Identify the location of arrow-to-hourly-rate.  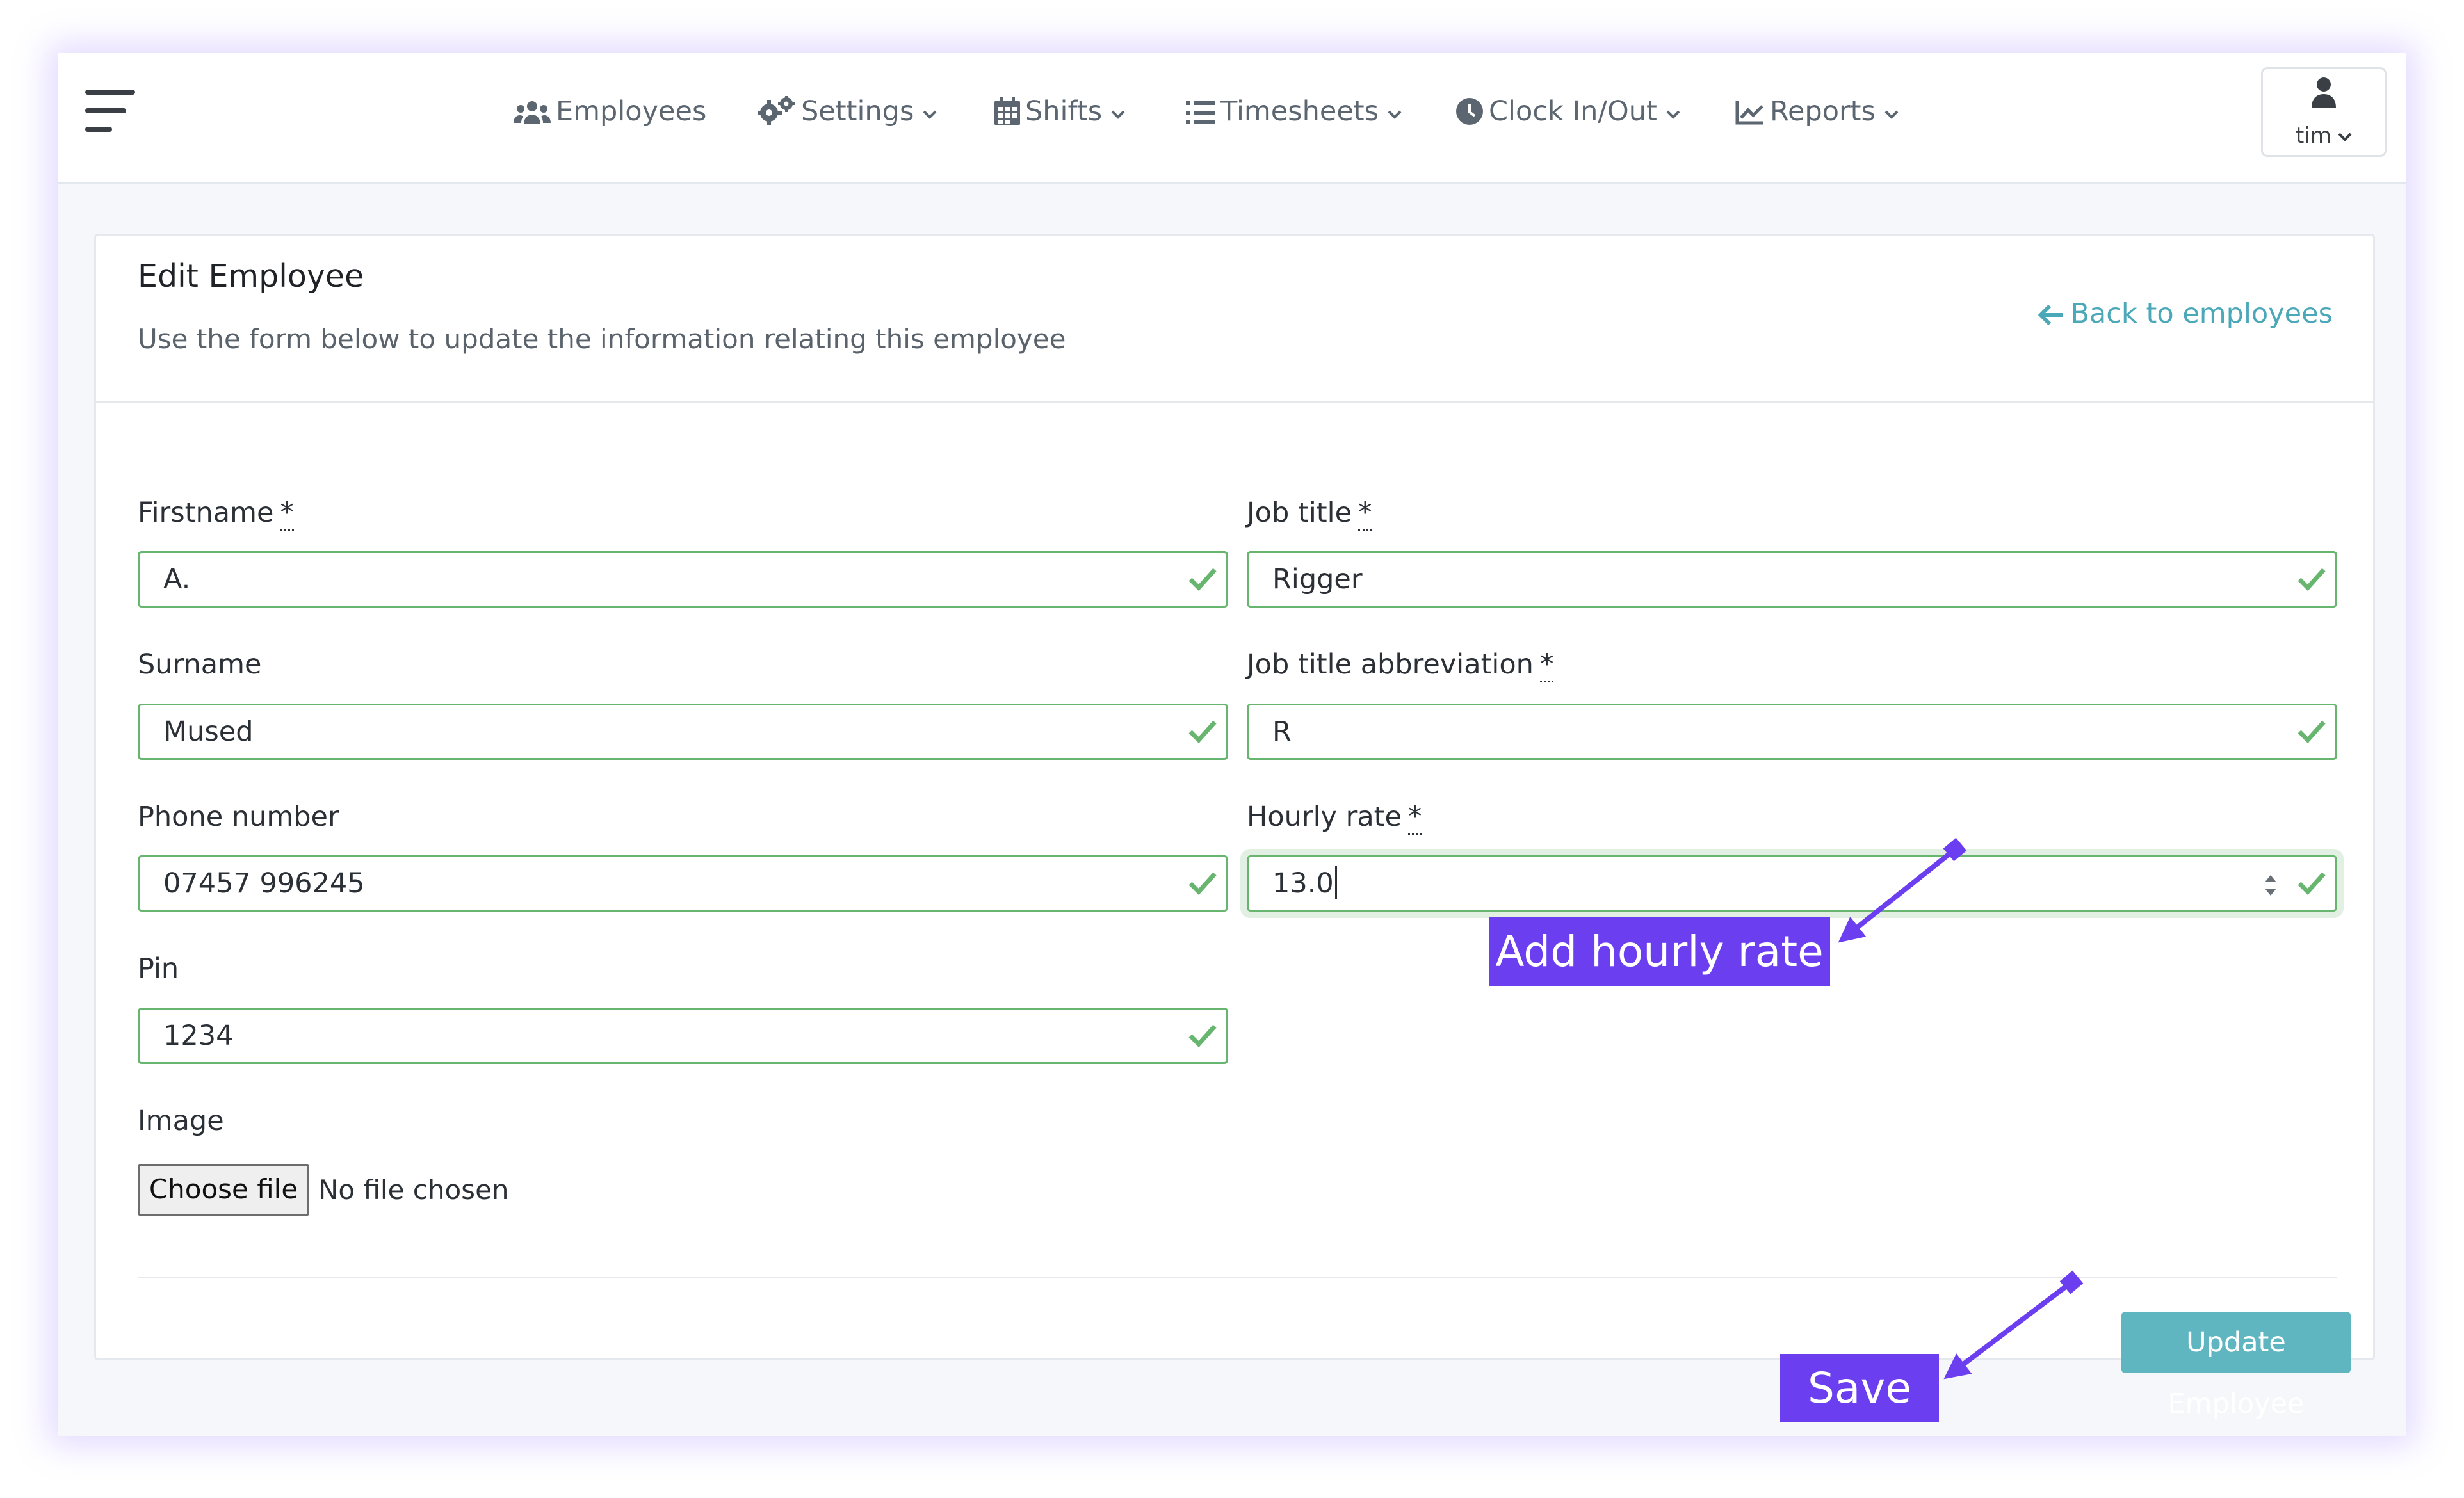
(1903, 890).